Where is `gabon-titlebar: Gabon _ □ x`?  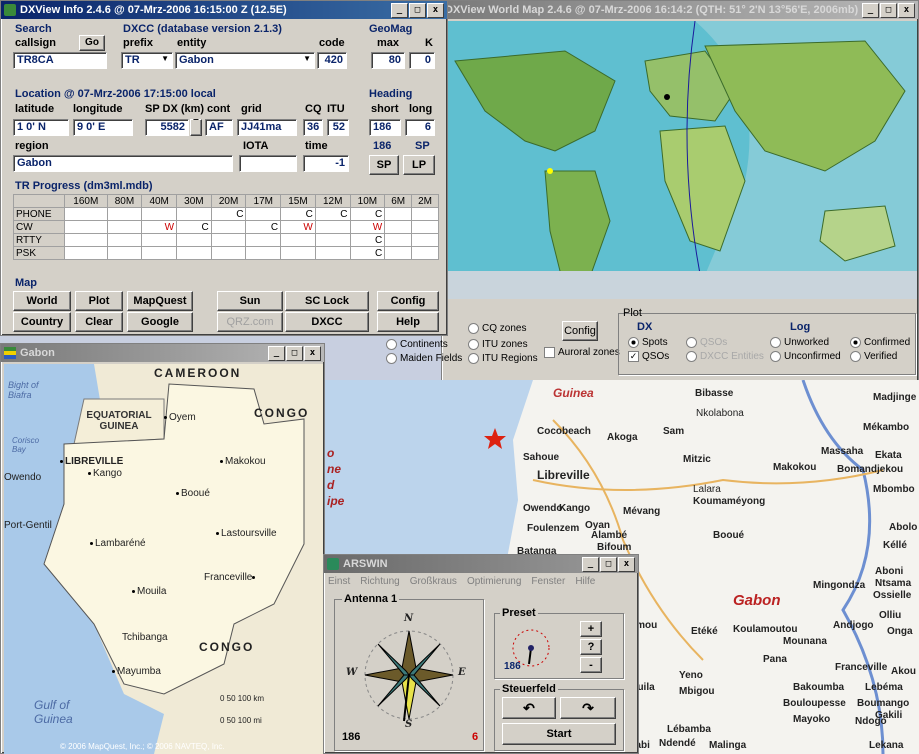 gabon-titlebar: Gabon _ □ x is located at coordinates (162, 353).